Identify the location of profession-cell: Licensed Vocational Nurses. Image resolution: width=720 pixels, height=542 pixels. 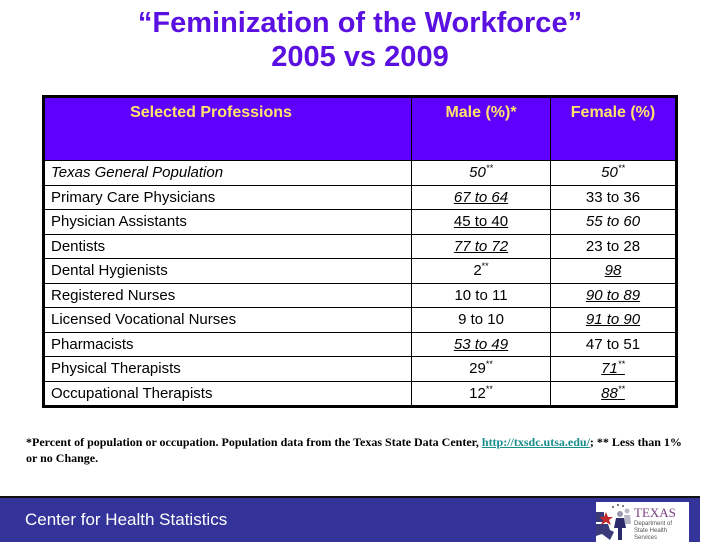
(227, 320).